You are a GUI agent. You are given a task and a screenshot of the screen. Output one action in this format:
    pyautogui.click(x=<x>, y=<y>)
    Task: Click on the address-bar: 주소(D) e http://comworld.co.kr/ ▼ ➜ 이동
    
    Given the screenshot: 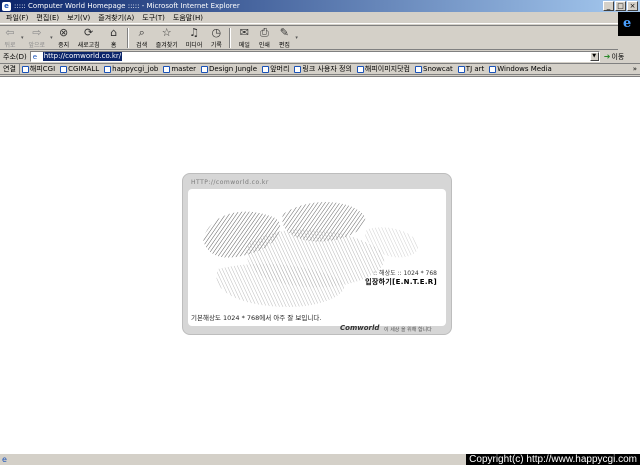 What is the action you would take?
    pyautogui.click(x=320, y=56)
    